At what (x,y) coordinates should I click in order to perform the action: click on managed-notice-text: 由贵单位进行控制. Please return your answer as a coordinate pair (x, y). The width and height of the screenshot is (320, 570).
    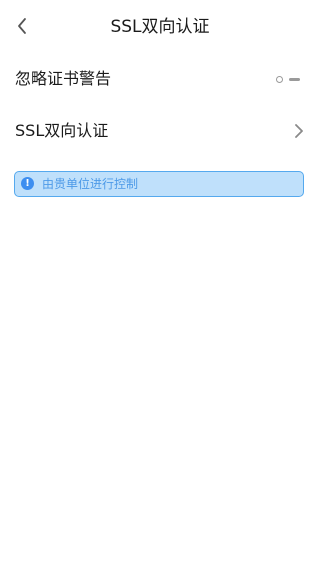
    Looking at the image, I should click on (90, 184).